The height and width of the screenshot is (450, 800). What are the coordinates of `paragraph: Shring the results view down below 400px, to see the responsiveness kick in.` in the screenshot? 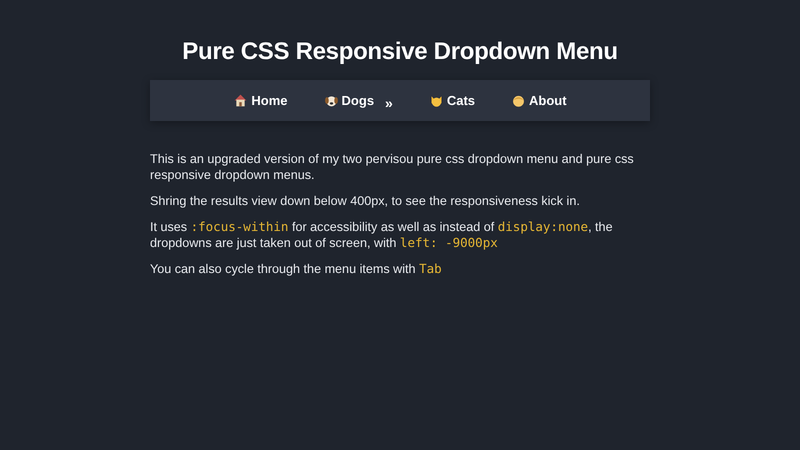 It's located at (365, 201).